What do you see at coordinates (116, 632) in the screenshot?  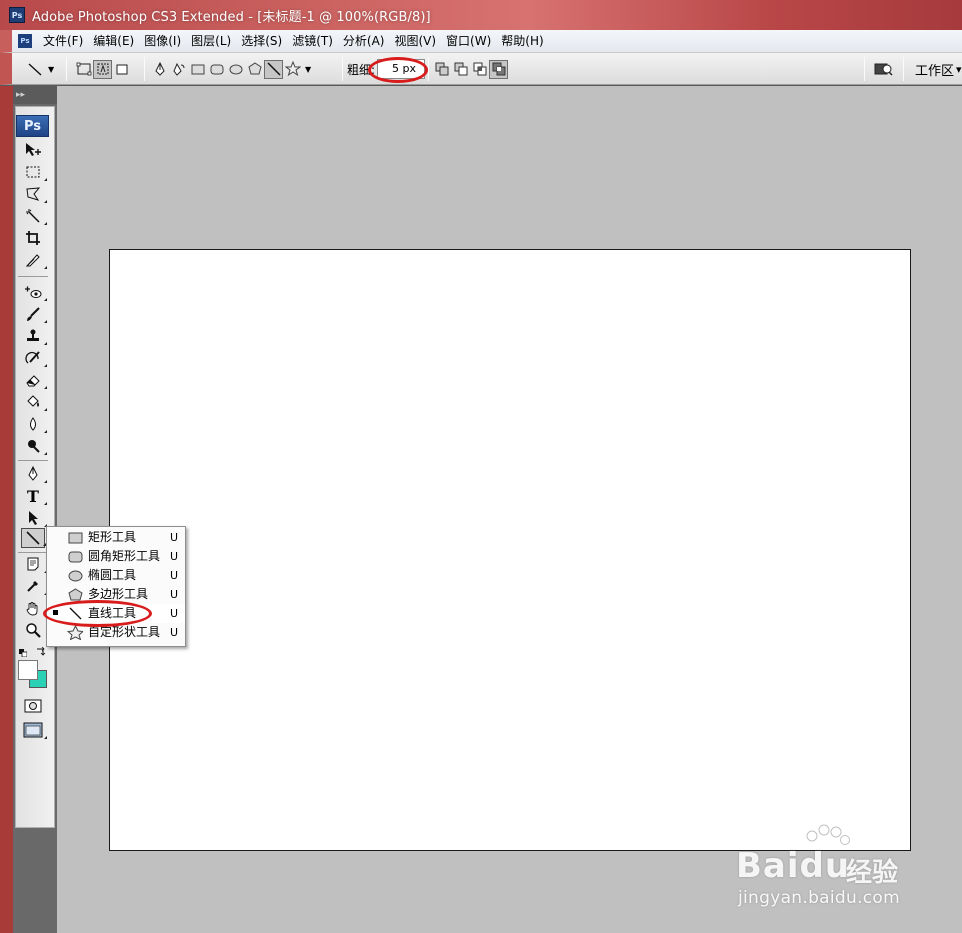 I see `flyout-item-custom-shape-tool: 自定形状工具 U` at bounding box center [116, 632].